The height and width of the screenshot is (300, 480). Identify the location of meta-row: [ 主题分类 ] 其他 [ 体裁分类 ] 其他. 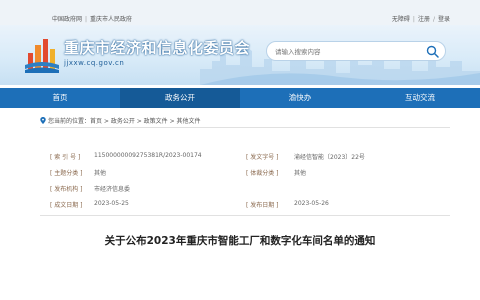
(250, 174).